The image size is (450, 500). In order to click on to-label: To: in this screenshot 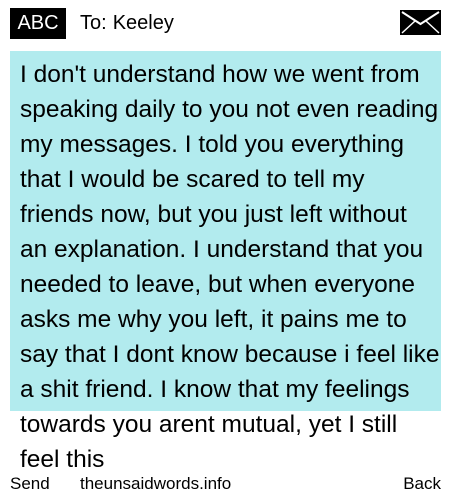, I will do `click(93, 23)`.